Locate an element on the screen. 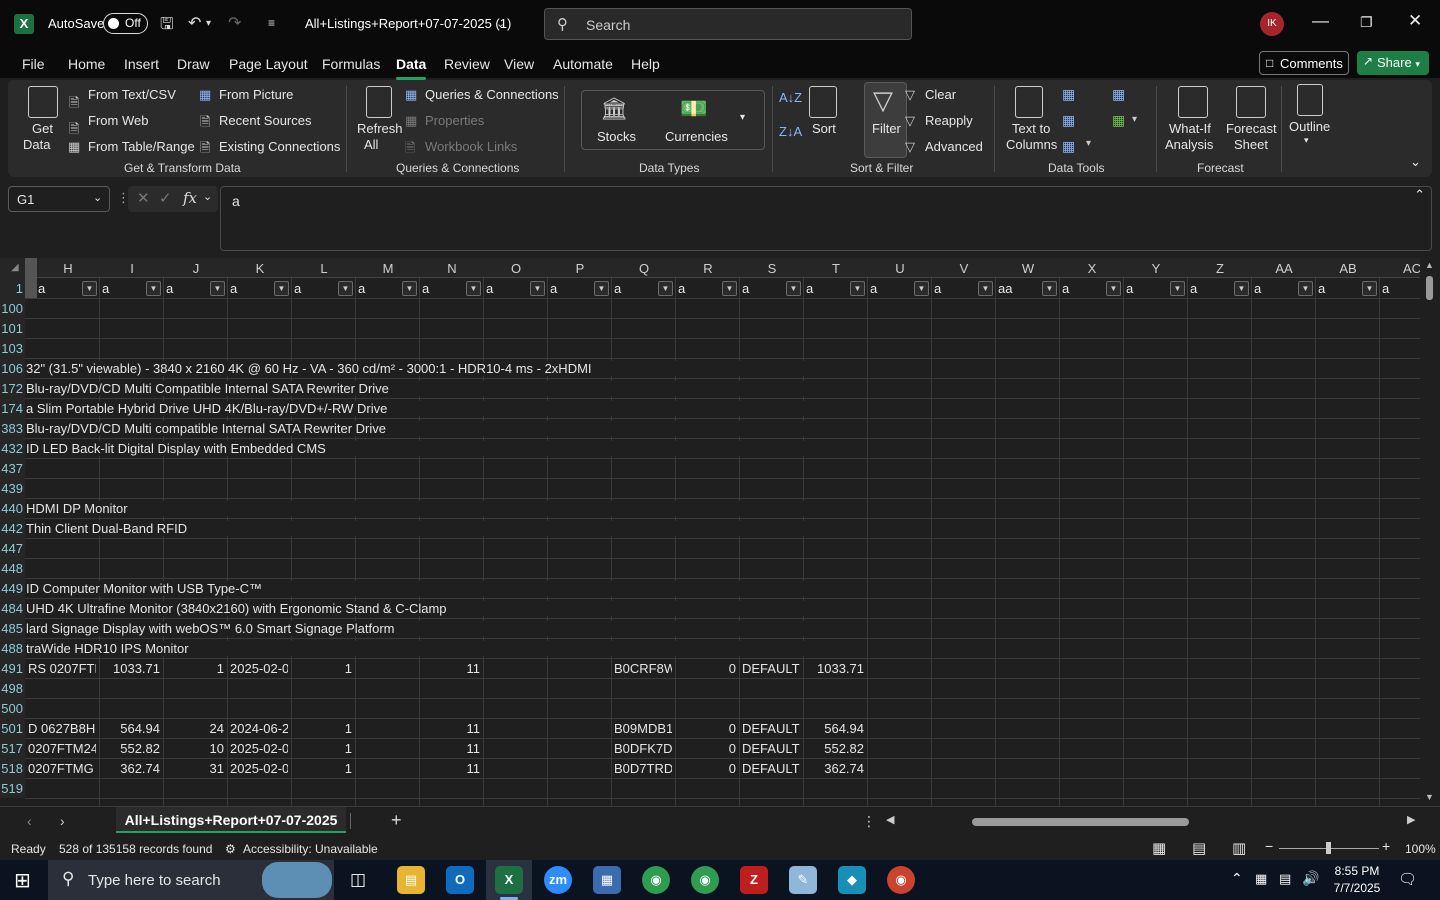 The width and height of the screenshot is (1440, 900). text-to-columns-button-line2: Columns is located at coordinates (1031, 144).